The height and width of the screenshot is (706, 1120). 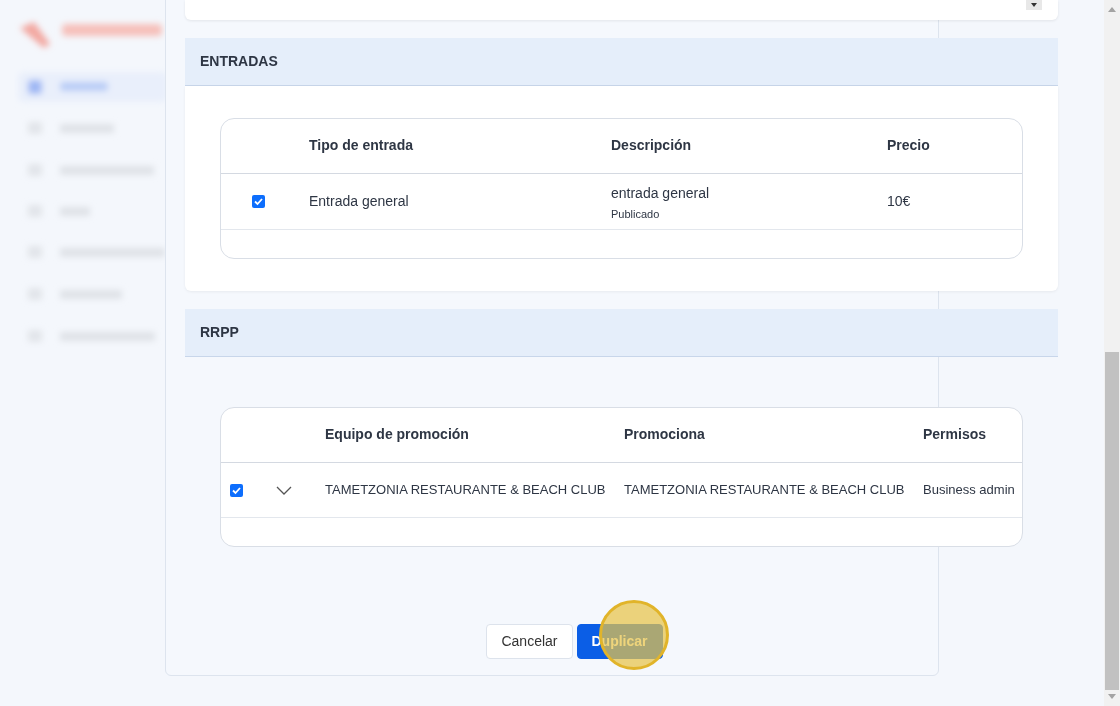 I want to click on table-cell: 10€, so click(x=899, y=200).